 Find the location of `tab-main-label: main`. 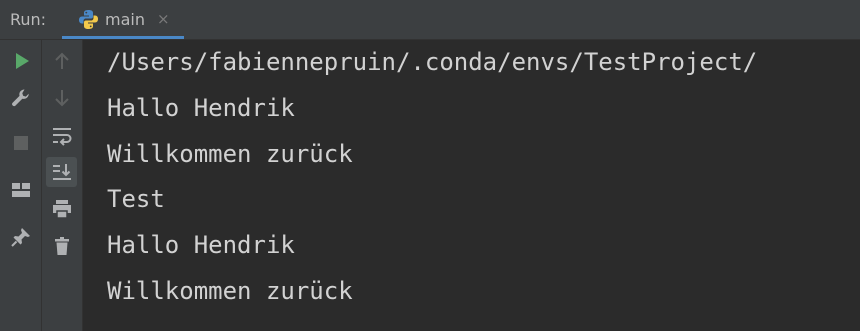

tab-main-label: main is located at coordinates (125, 19).